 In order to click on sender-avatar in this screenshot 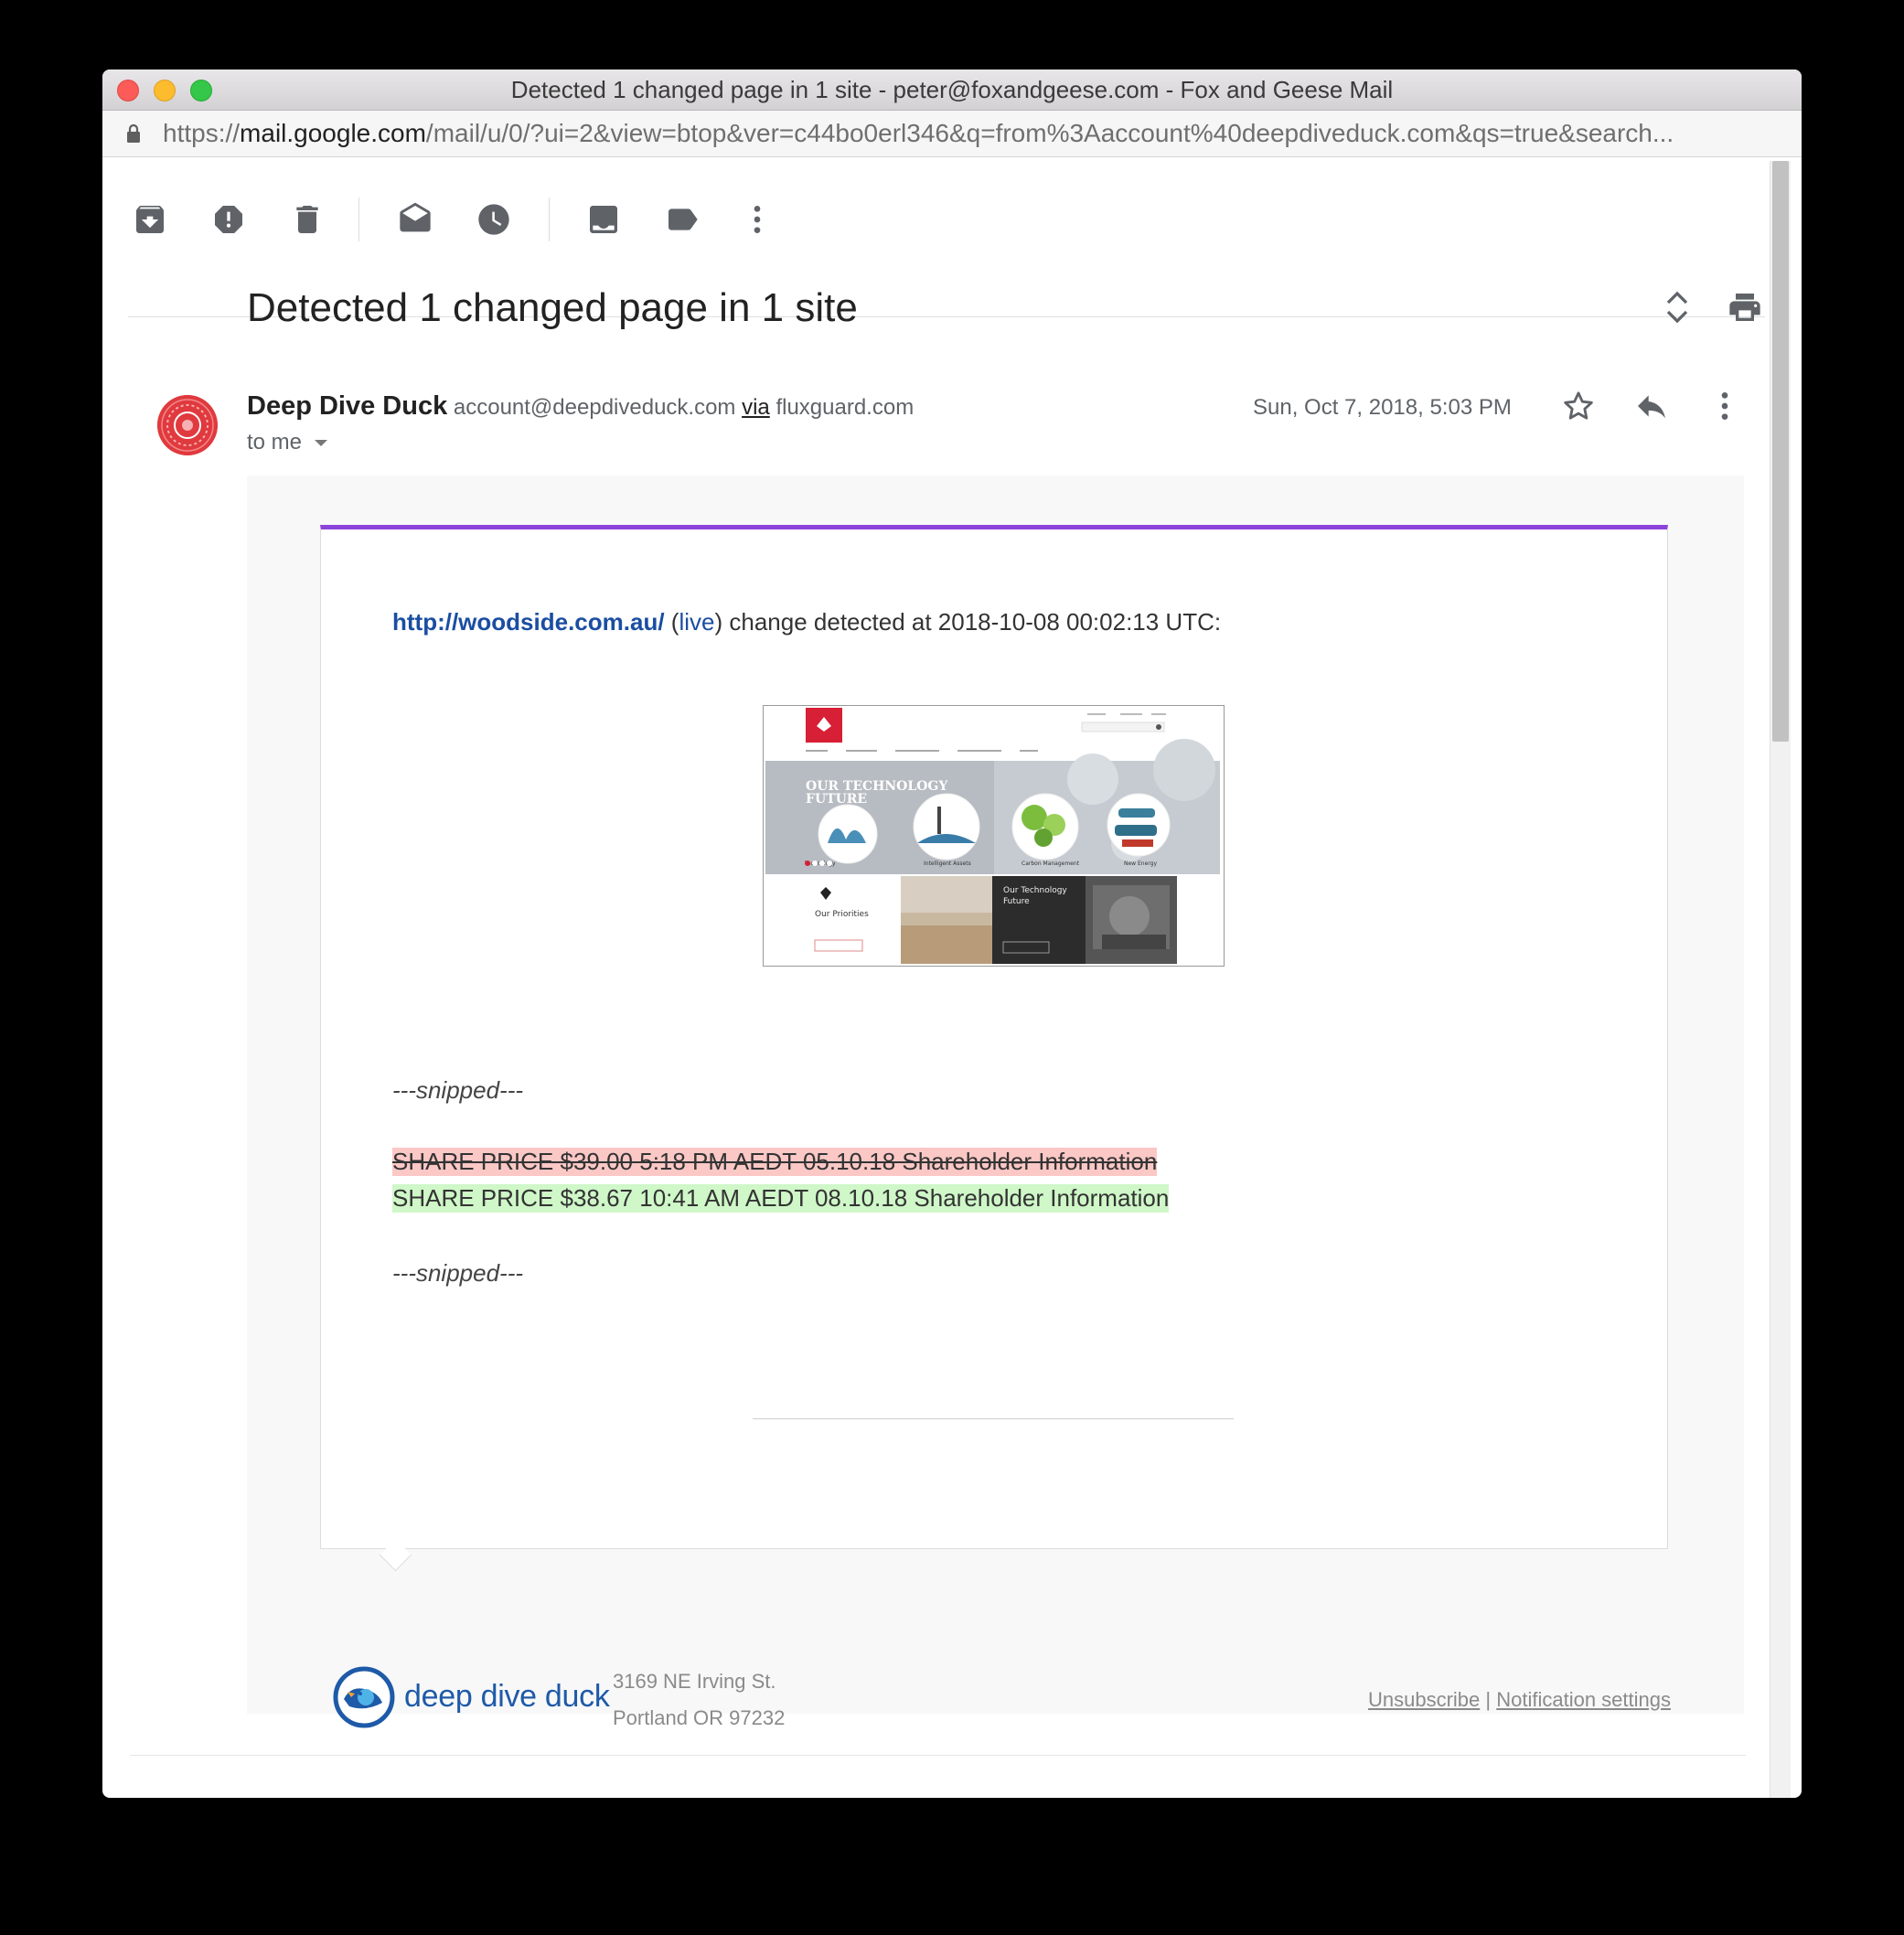, I will do `click(187, 425)`.